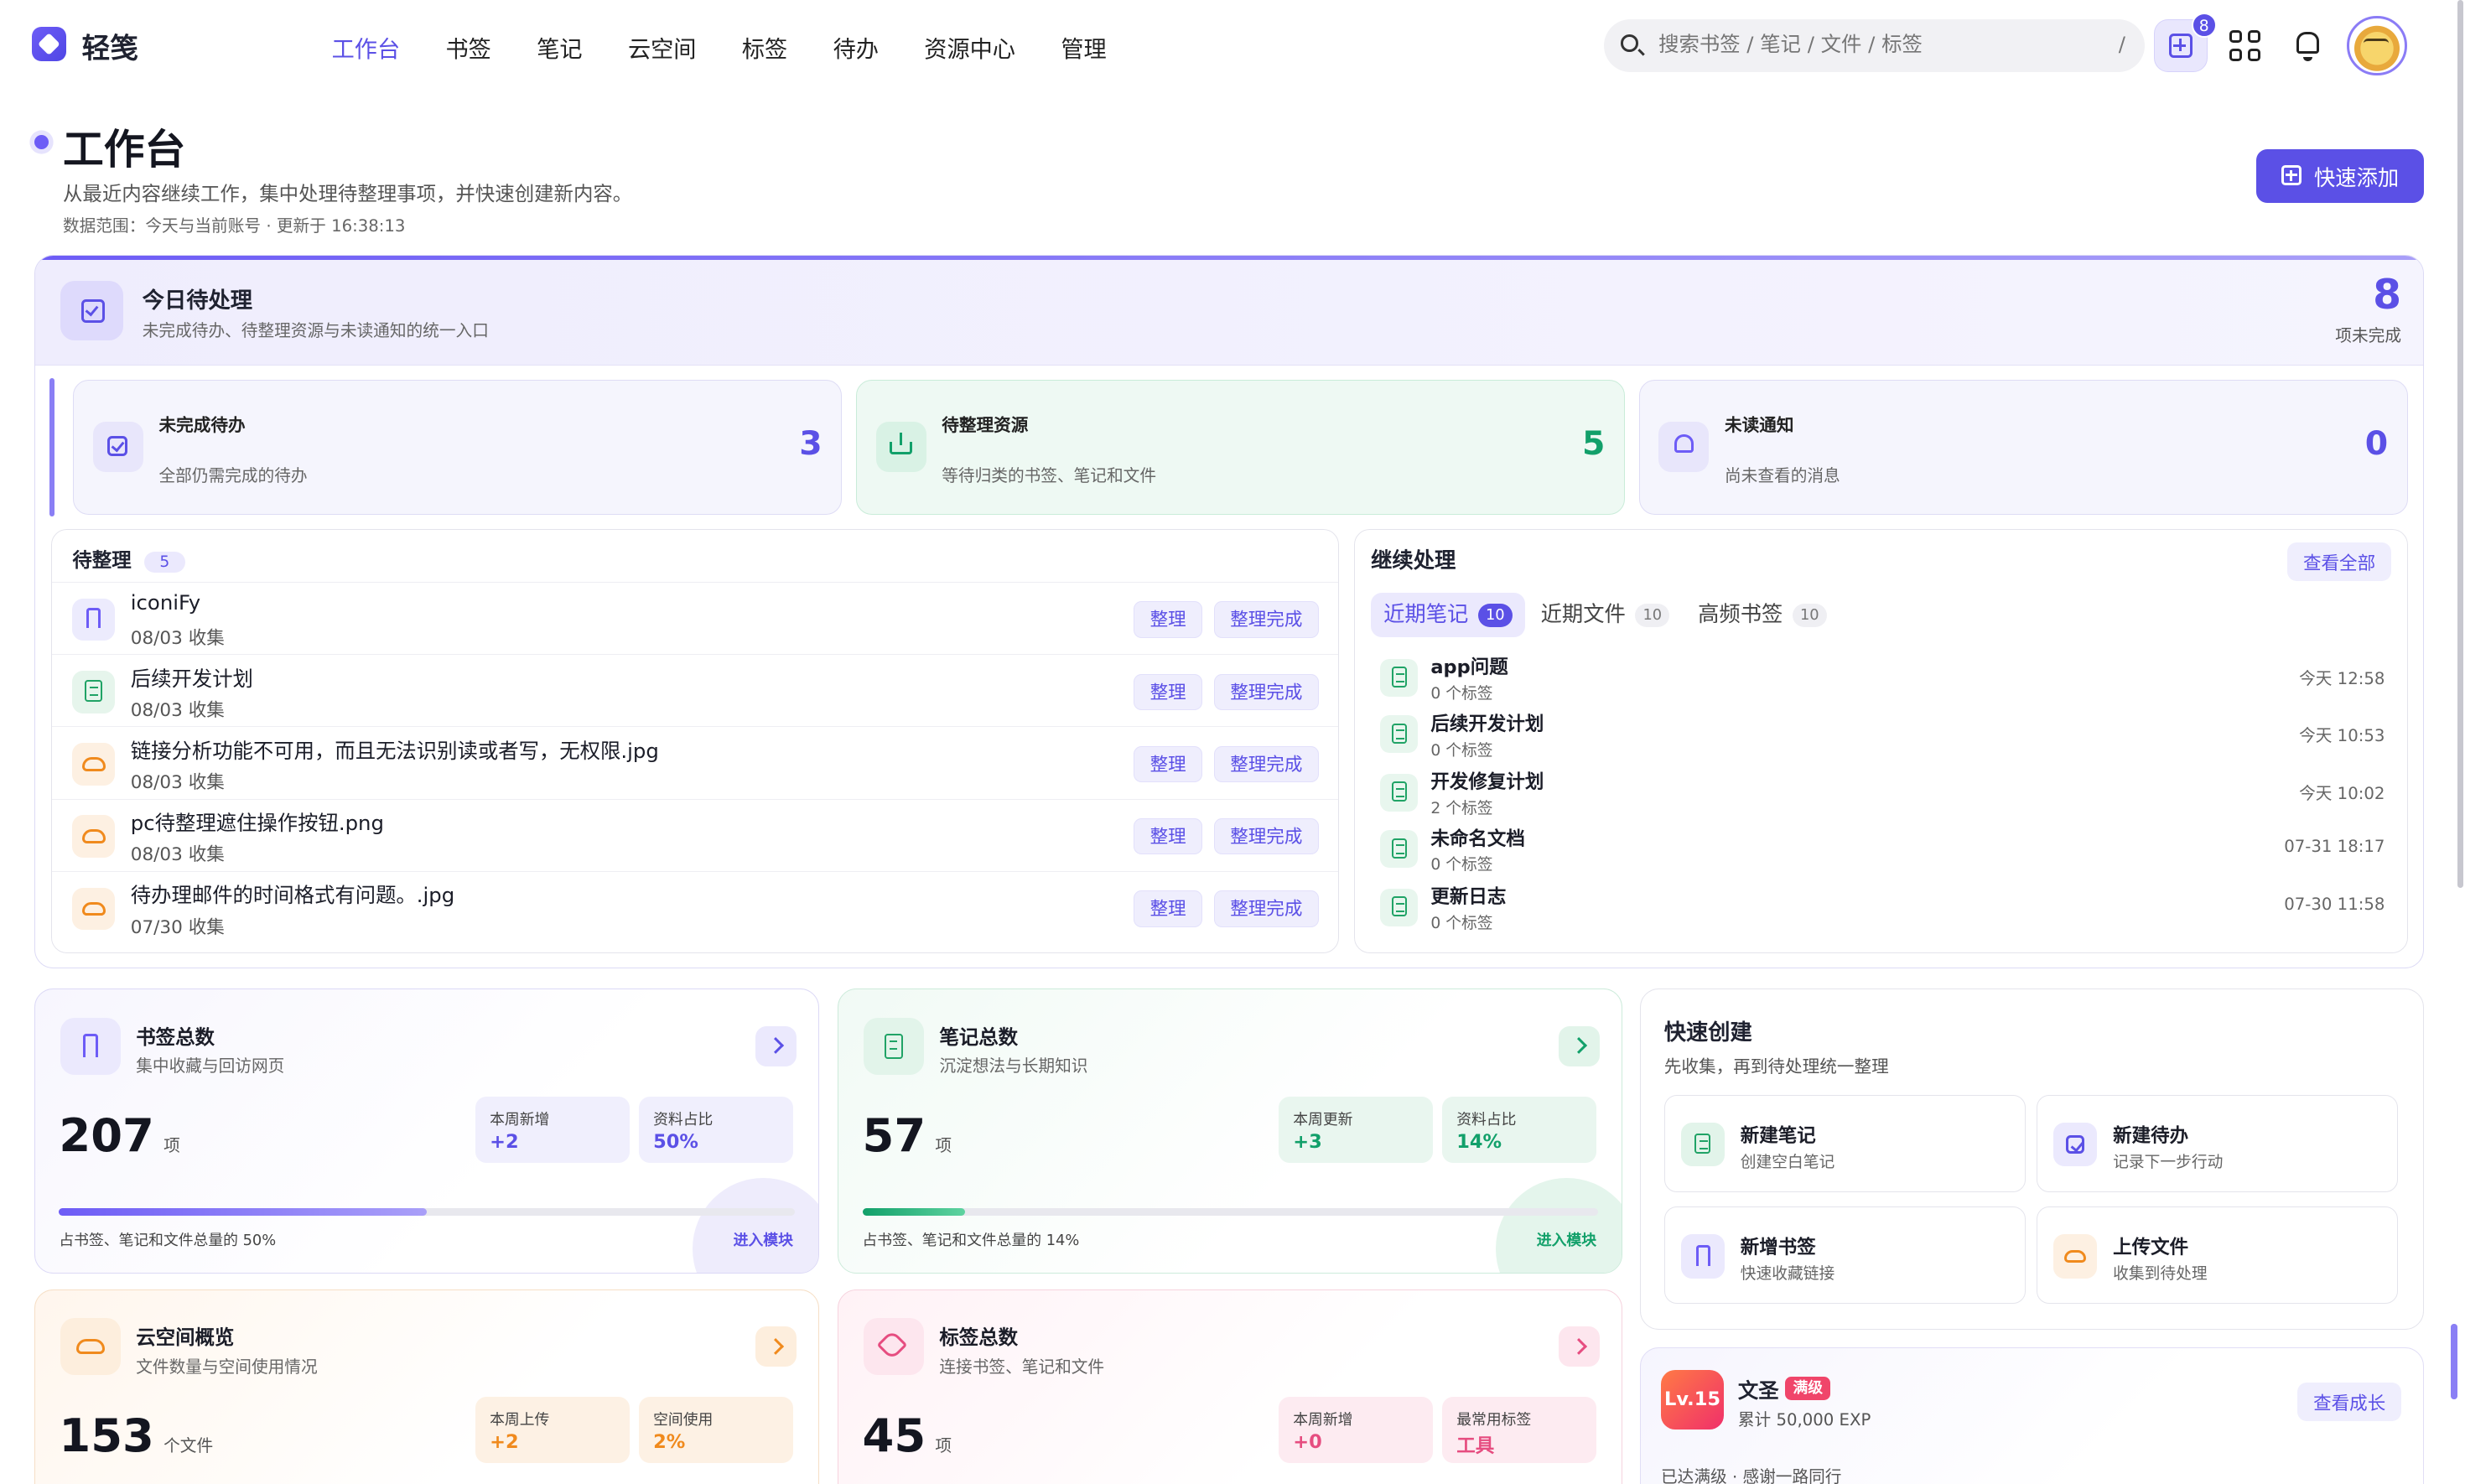  Describe the element at coordinates (468, 47) in the screenshot. I see `nav-bookmarks: 书签` at that location.